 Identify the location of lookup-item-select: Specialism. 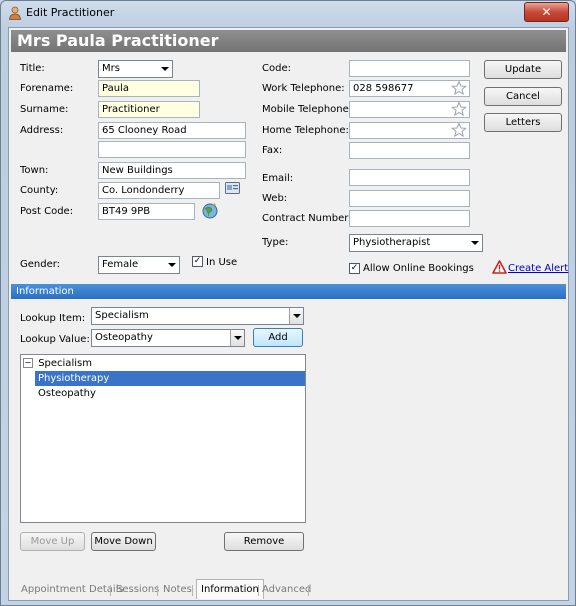
(197, 316).